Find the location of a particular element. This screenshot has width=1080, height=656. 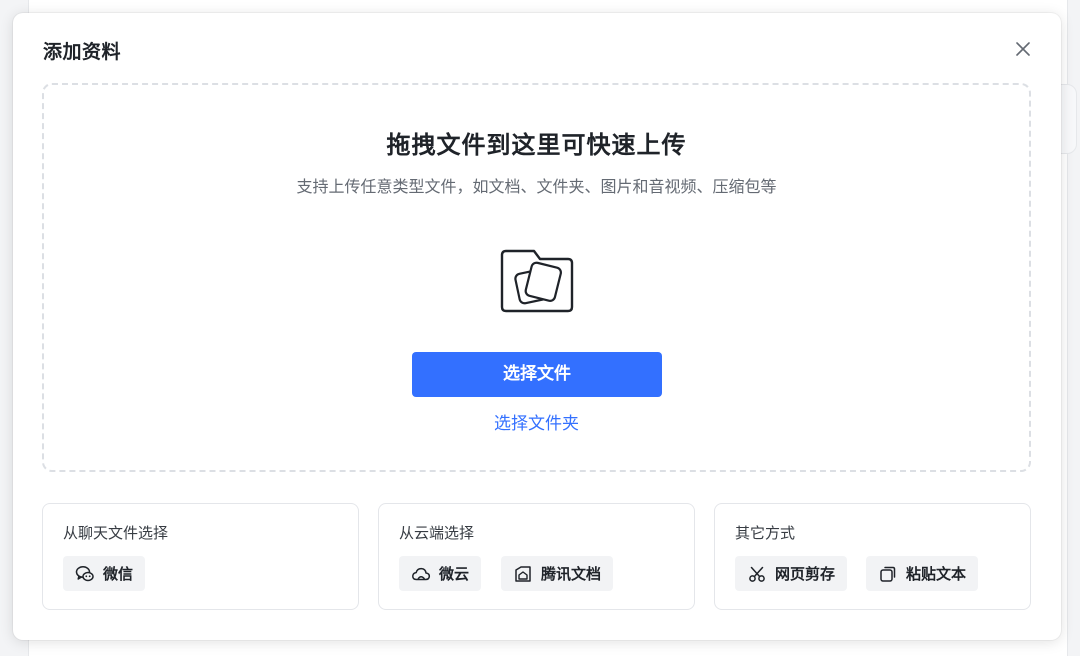

close-button is located at coordinates (1023, 49).